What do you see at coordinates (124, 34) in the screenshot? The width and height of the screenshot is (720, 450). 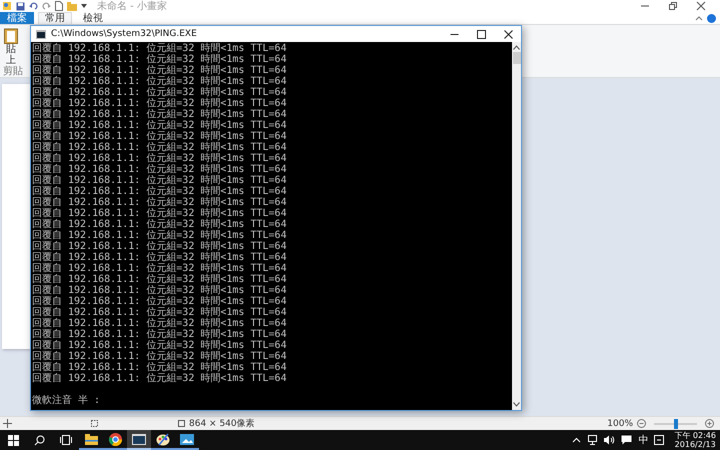 I see `window-title: C:\Windows\System32\PING.EXE` at bounding box center [124, 34].